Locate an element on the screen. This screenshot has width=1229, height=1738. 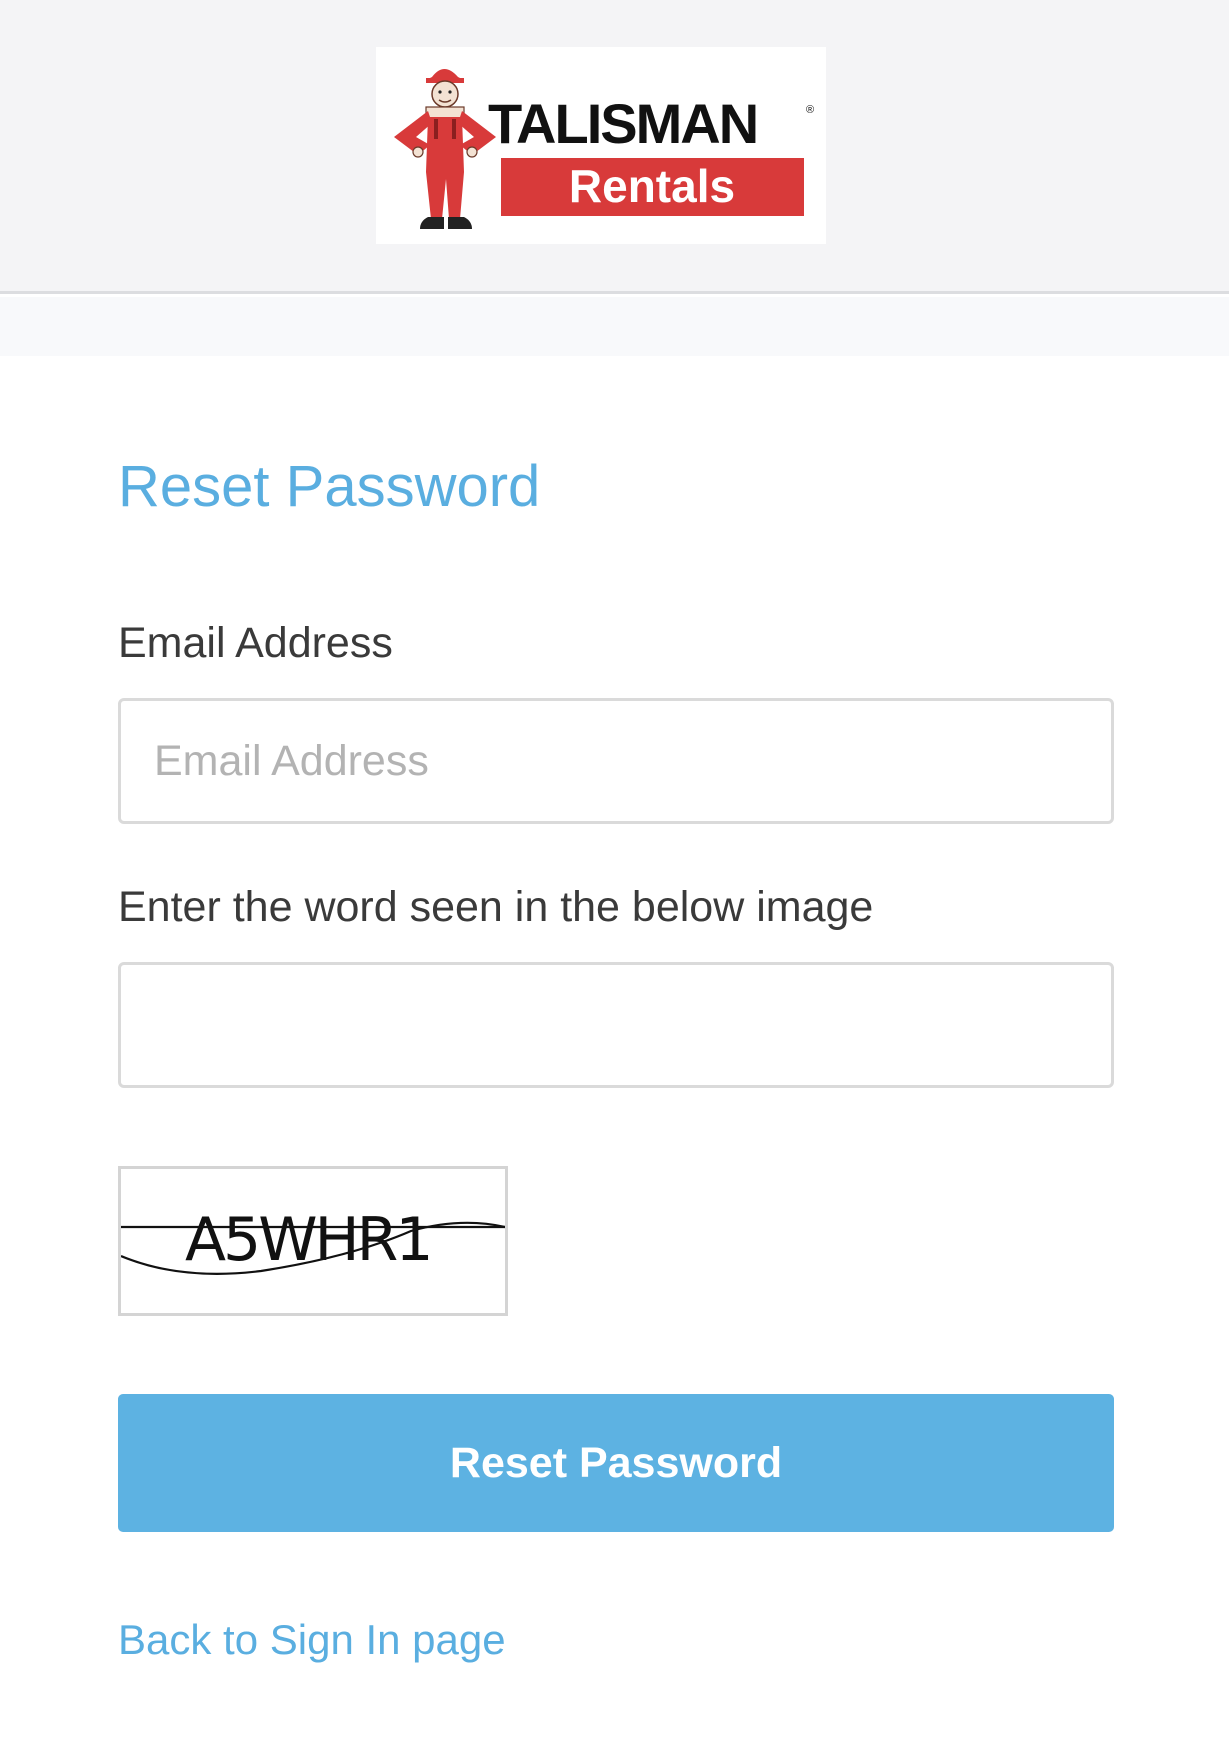
worker-mascot-icon is located at coordinates (445, 149).